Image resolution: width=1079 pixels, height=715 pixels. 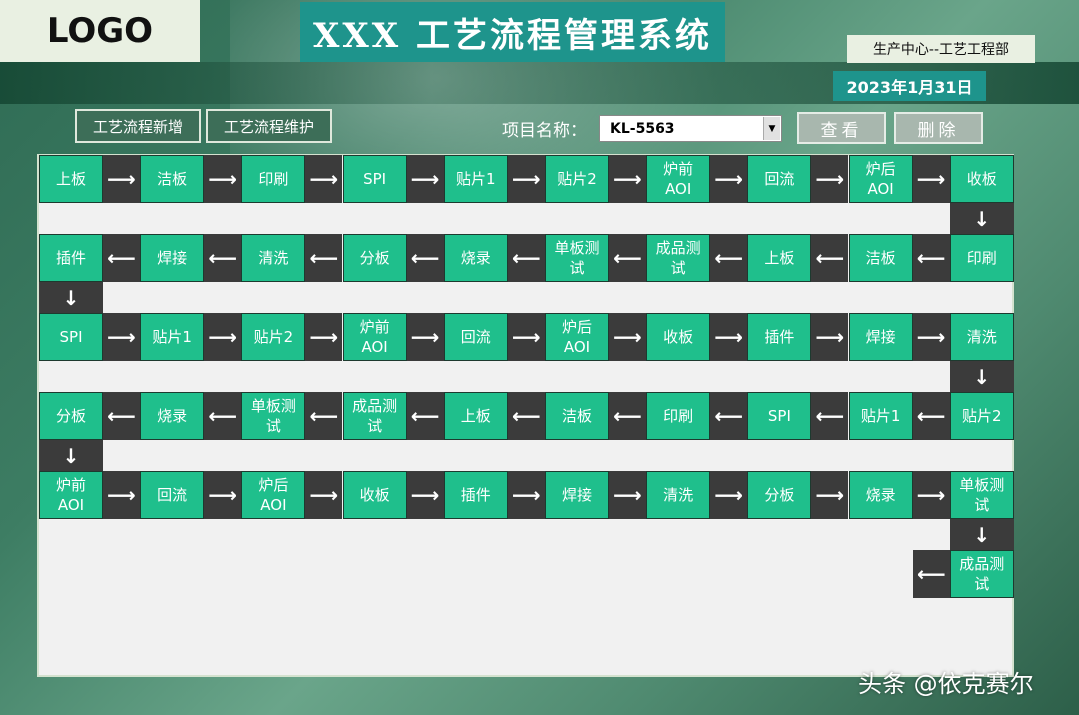 I want to click on delete-button: 删除, so click(x=938, y=128).